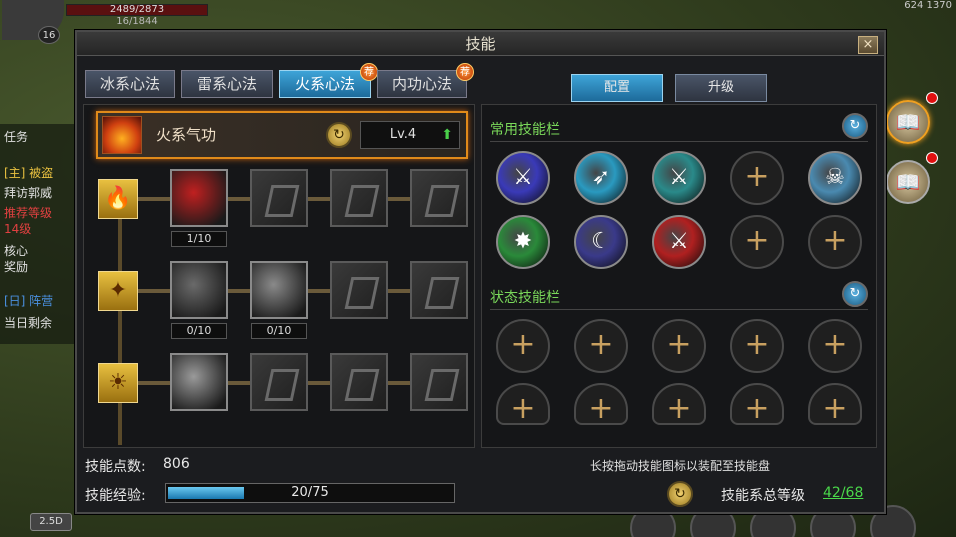 This screenshot has width=956, height=537. What do you see at coordinates (310, 493) in the screenshot?
I see `skill-exp-bar: 20/75` at bounding box center [310, 493].